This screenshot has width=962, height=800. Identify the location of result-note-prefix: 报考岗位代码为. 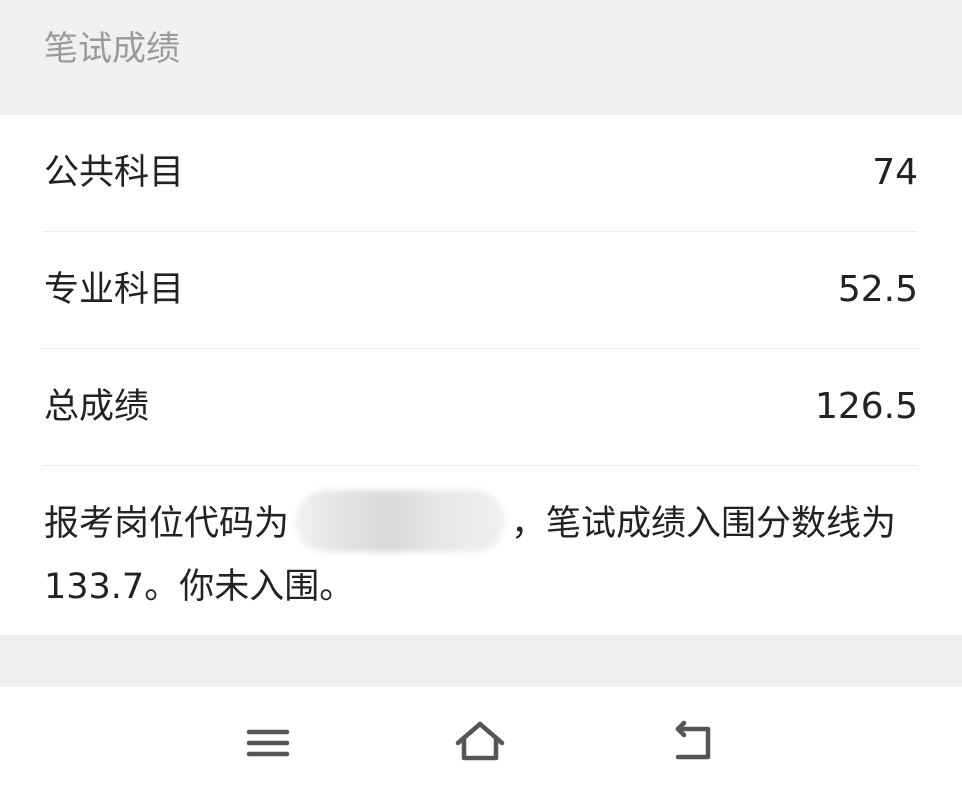
(167, 524).